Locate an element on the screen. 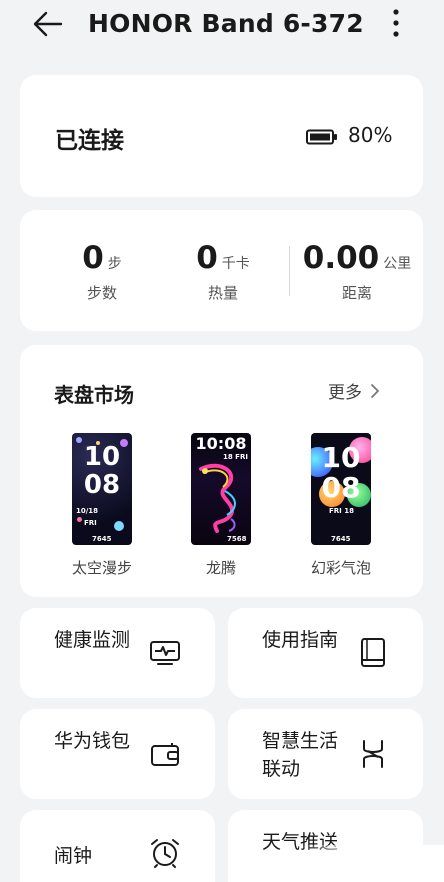 This screenshot has width=444, height=882. more-vertical-icon is located at coordinates (396, 23).